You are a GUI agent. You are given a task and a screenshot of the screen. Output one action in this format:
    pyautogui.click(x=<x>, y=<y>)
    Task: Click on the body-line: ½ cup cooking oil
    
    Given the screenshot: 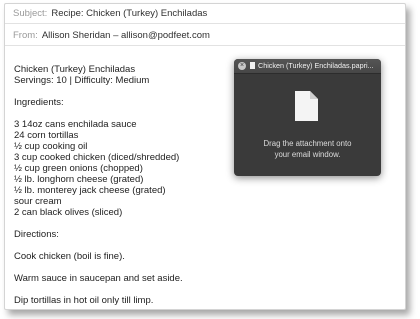 What is the action you would take?
    pyautogui.click(x=51, y=146)
    